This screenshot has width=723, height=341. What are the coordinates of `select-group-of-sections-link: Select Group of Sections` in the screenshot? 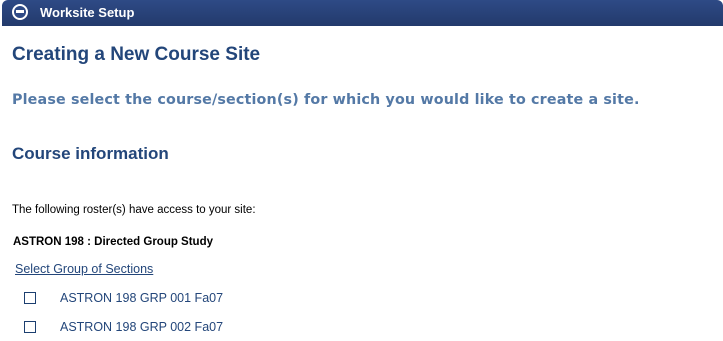 It's located at (84, 269).